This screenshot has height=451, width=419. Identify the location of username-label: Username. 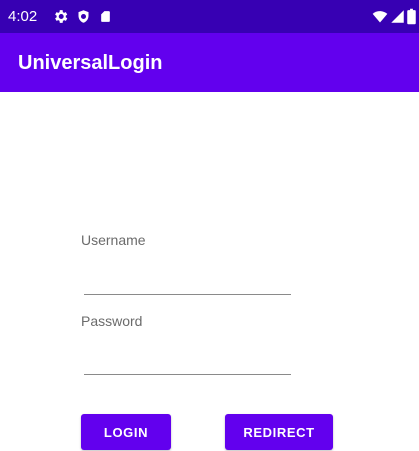
(113, 240).